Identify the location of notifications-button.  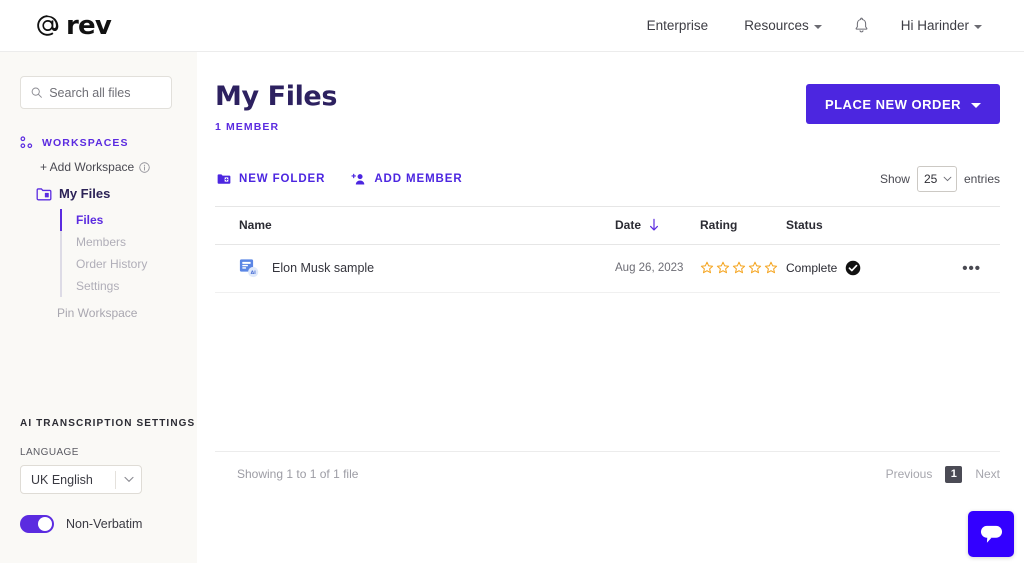
(861, 25).